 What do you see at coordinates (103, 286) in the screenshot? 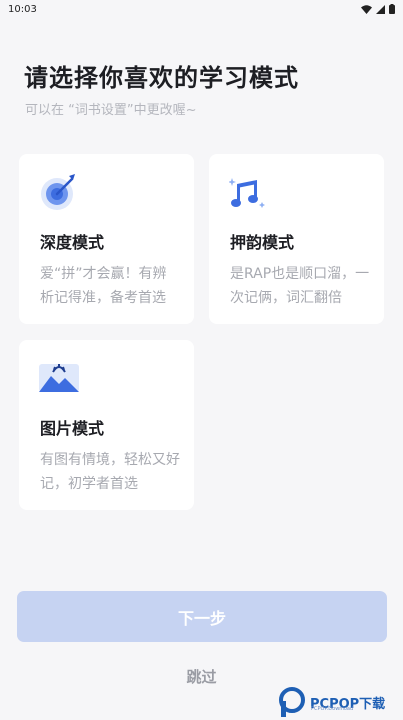
I see `mode-description: 爱“拼”才会赢！有辨析记得准，备考首选` at bounding box center [103, 286].